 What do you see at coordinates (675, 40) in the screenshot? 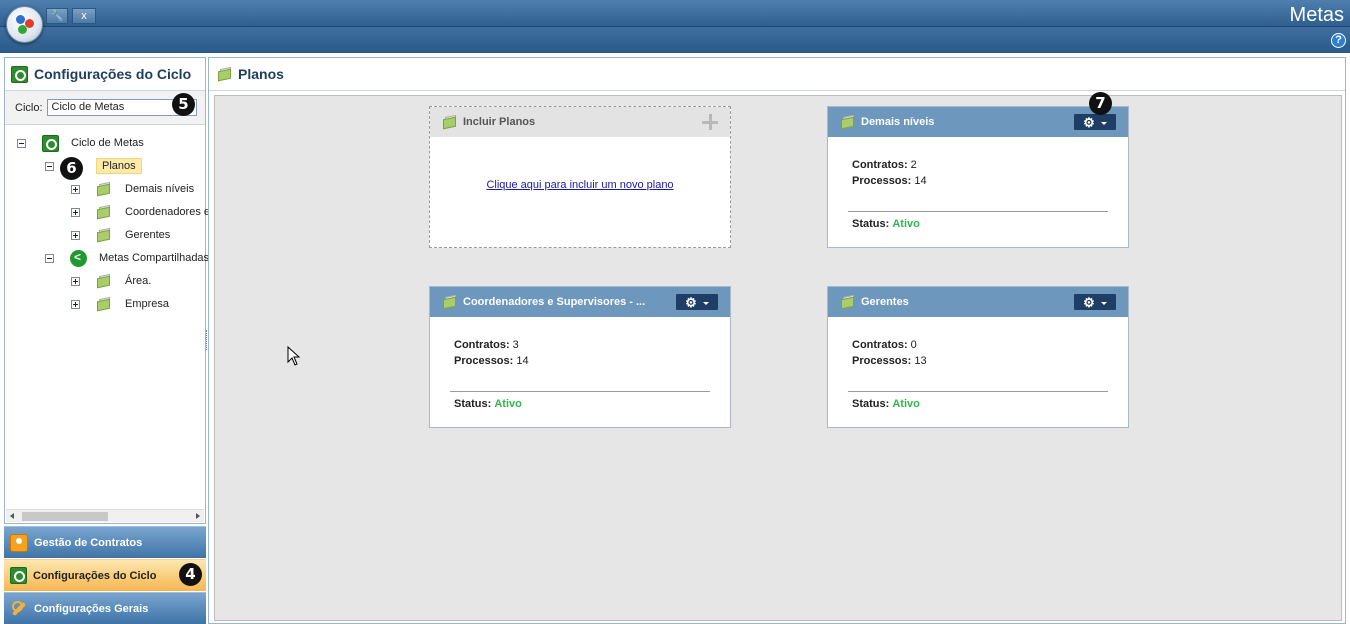
I see `sub-bar` at bounding box center [675, 40].